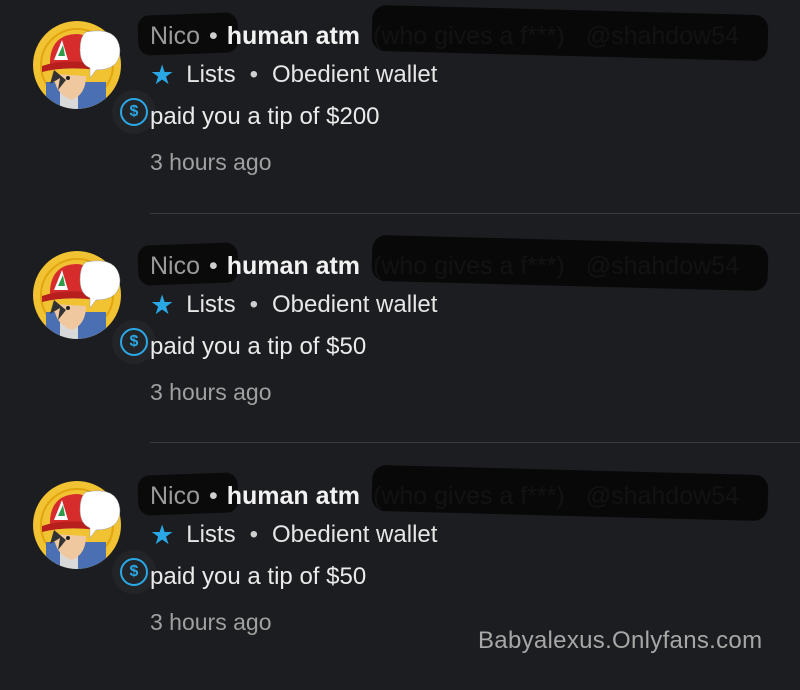 The height and width of the screenshot is (690, 800). I want to click on notification-message: paid you a tip of $200, so click(265, 116).